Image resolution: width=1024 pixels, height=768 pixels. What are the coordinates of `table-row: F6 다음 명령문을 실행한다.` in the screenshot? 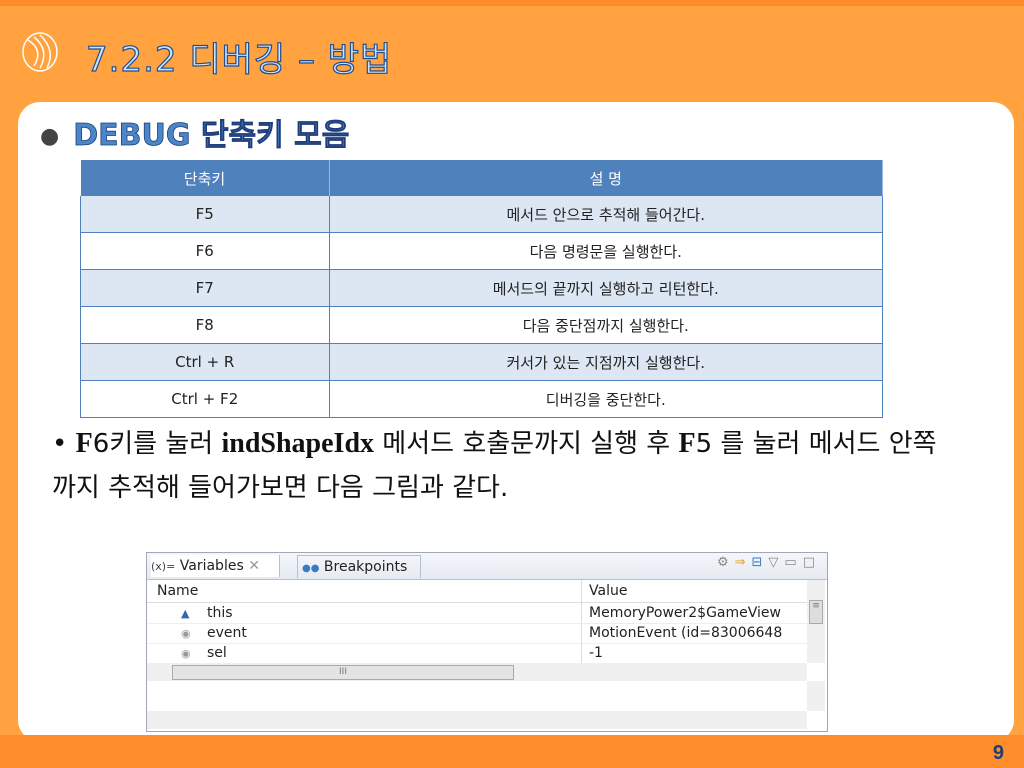 It's located at (481, 251).